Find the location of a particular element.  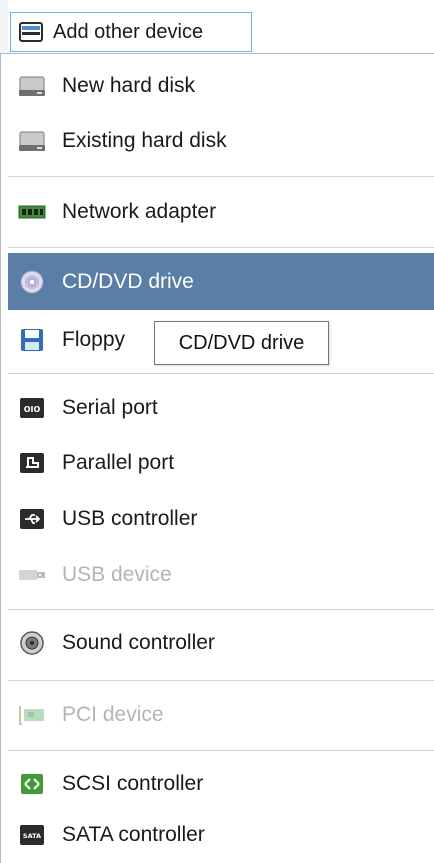

floppy-icon is located at coordinates (32, 340).